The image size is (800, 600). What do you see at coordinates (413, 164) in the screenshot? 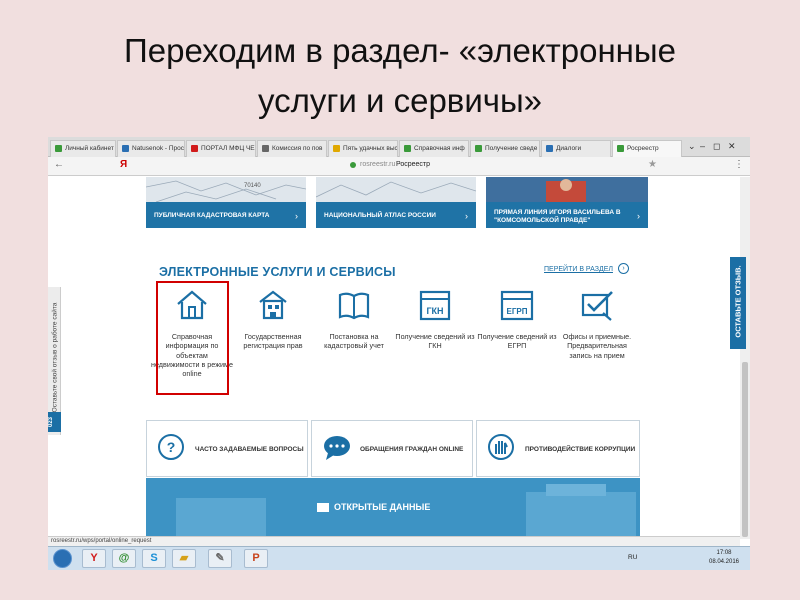
I see `address-site-title: Росреестр` at bounding box center [413, 164].